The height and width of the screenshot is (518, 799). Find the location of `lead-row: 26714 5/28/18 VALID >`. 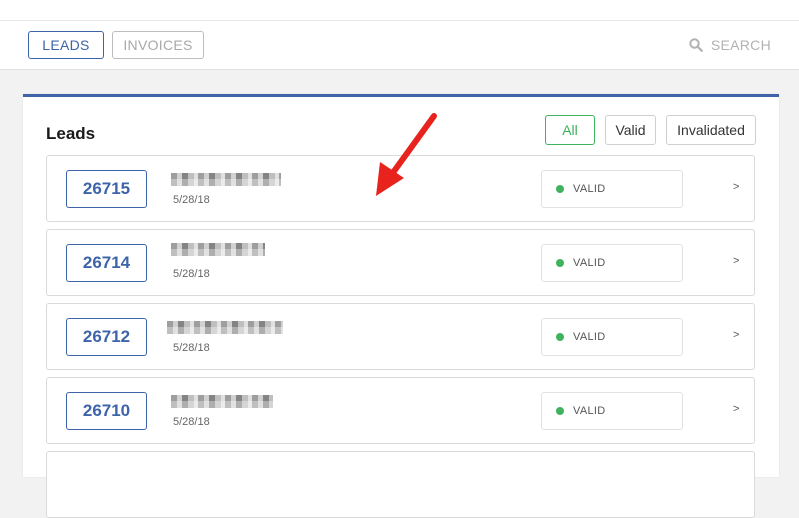

lead-row: 26714 5/28/18 VALID > is located at coordinates (400, 262).